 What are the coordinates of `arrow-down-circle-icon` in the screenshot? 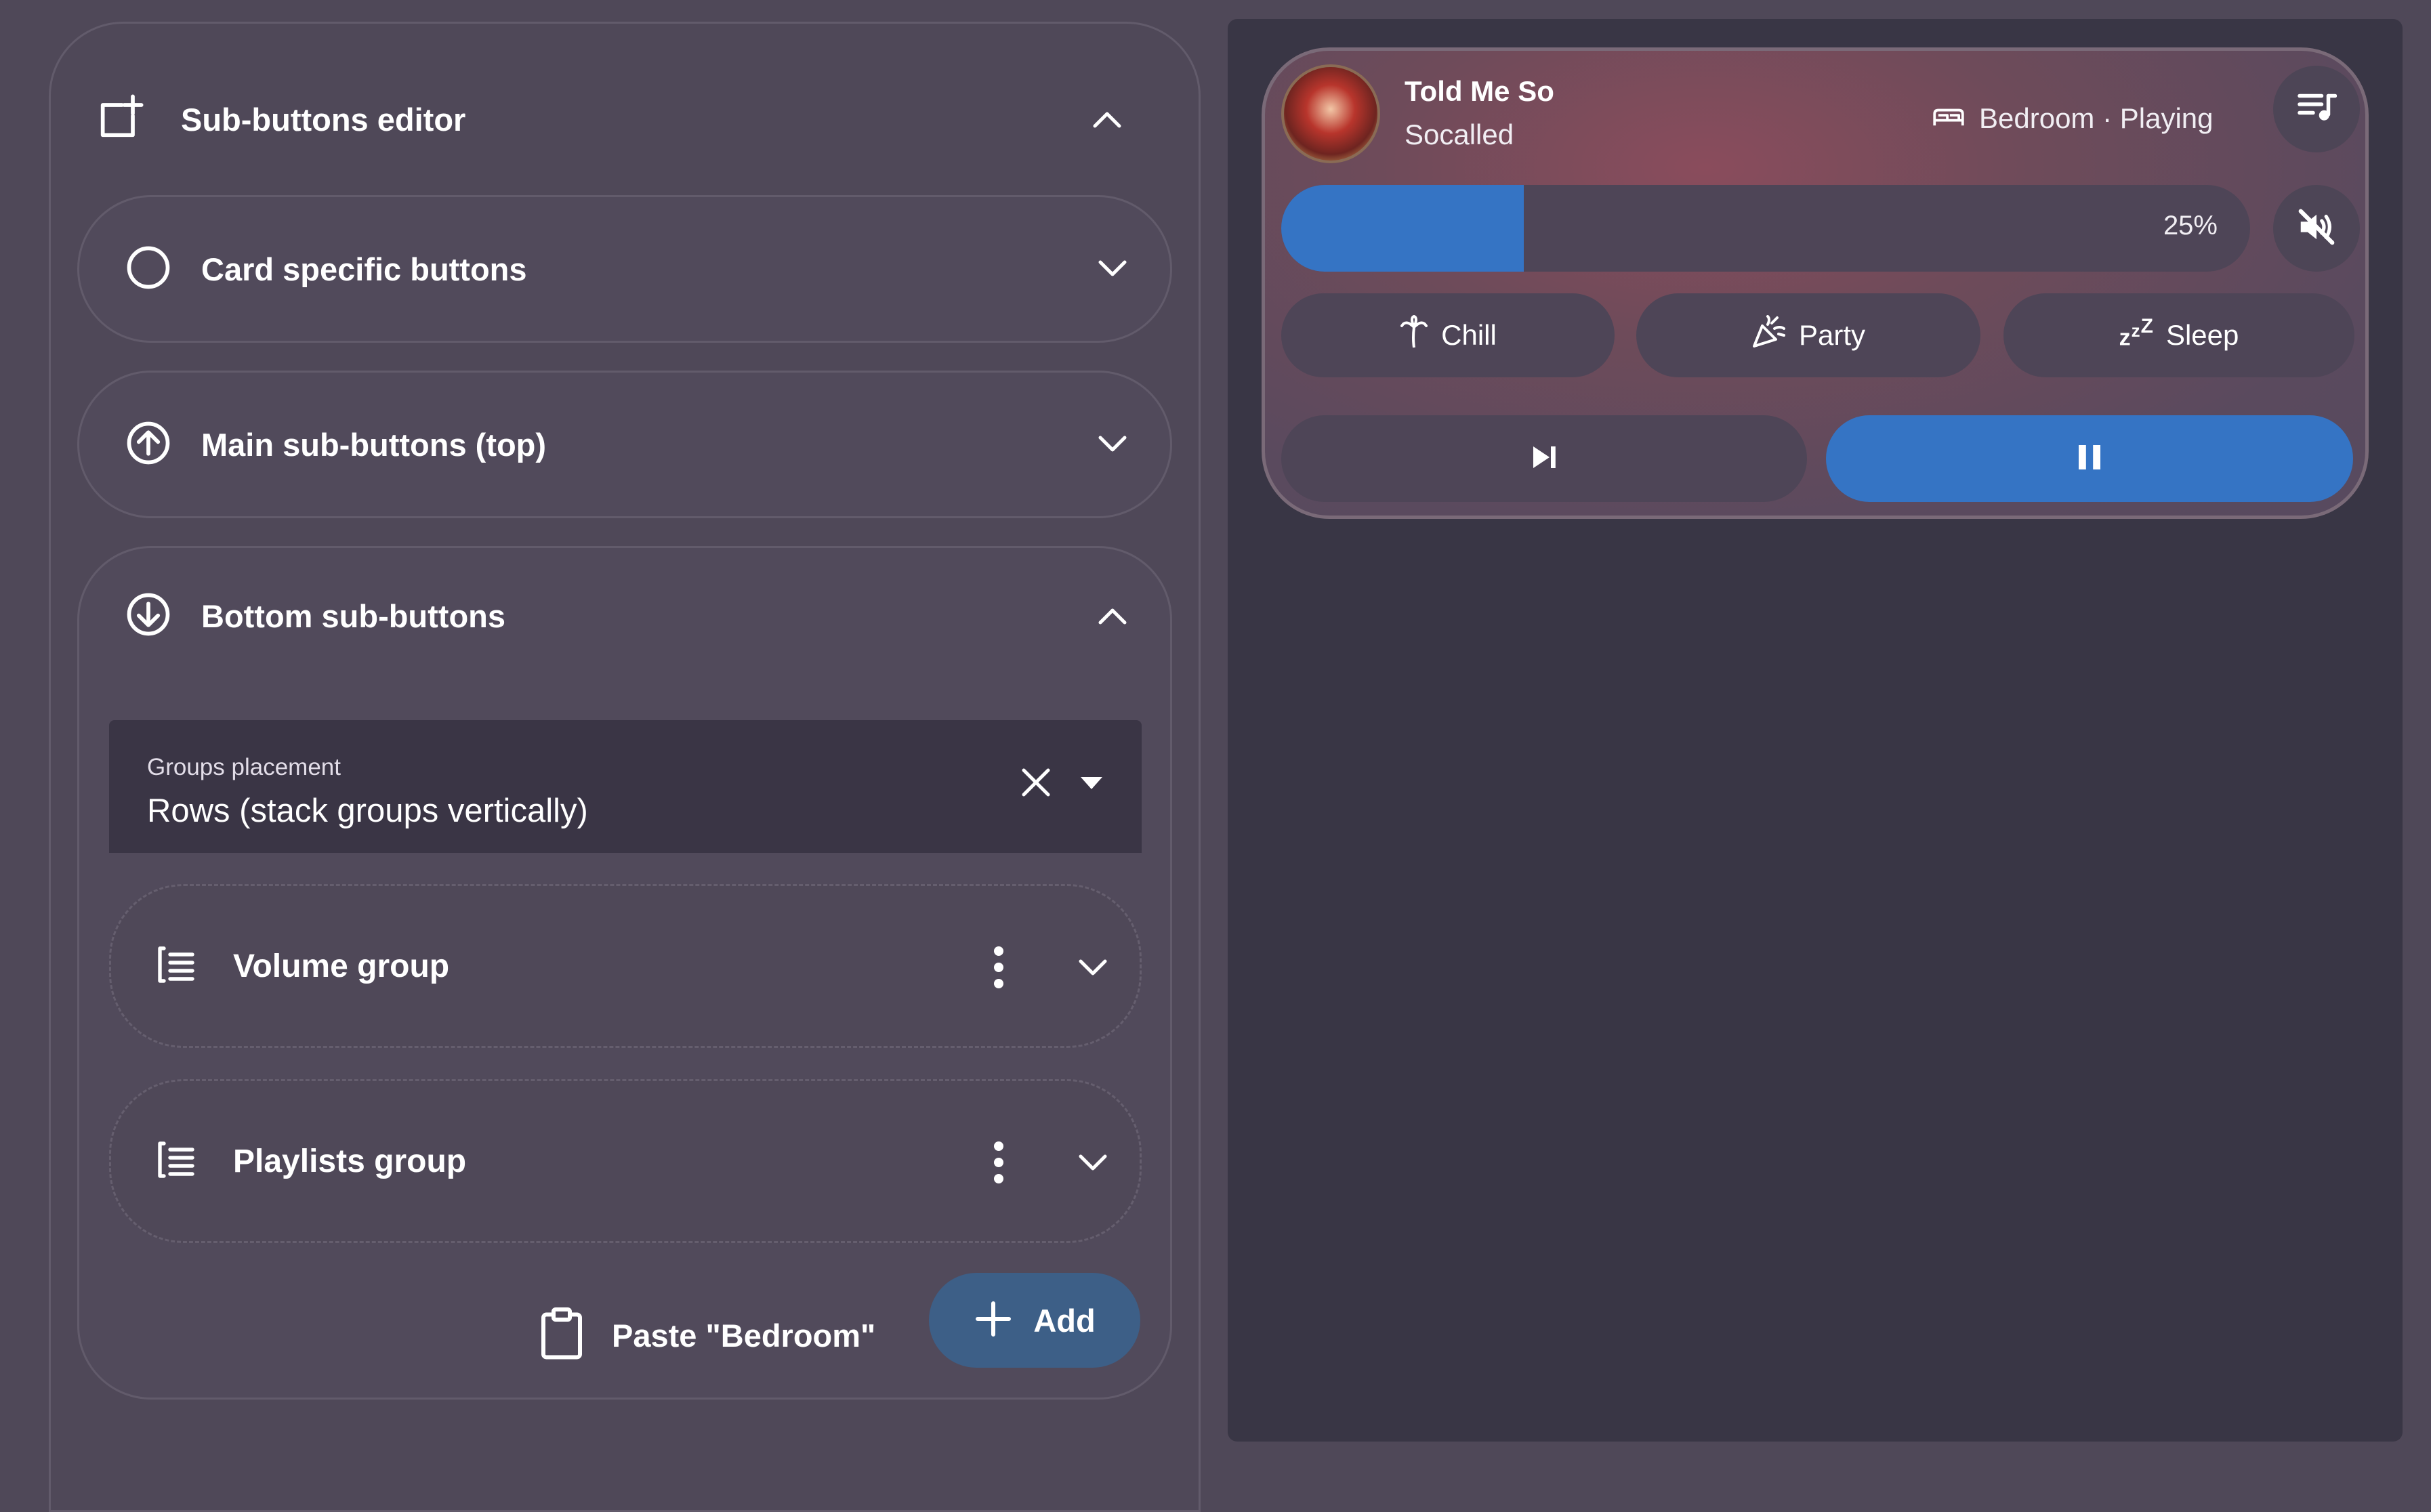 It's located at (148, 616).